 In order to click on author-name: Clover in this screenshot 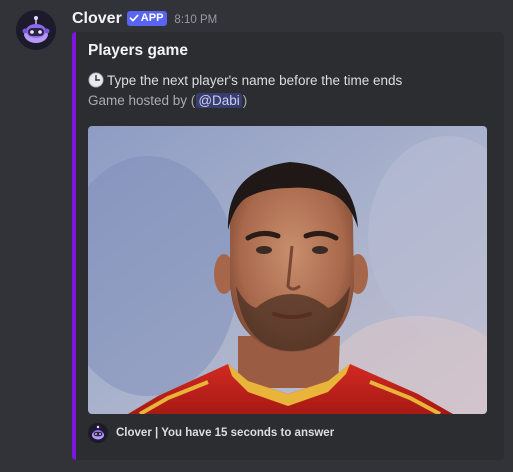, I will do `click(97, 19)`.